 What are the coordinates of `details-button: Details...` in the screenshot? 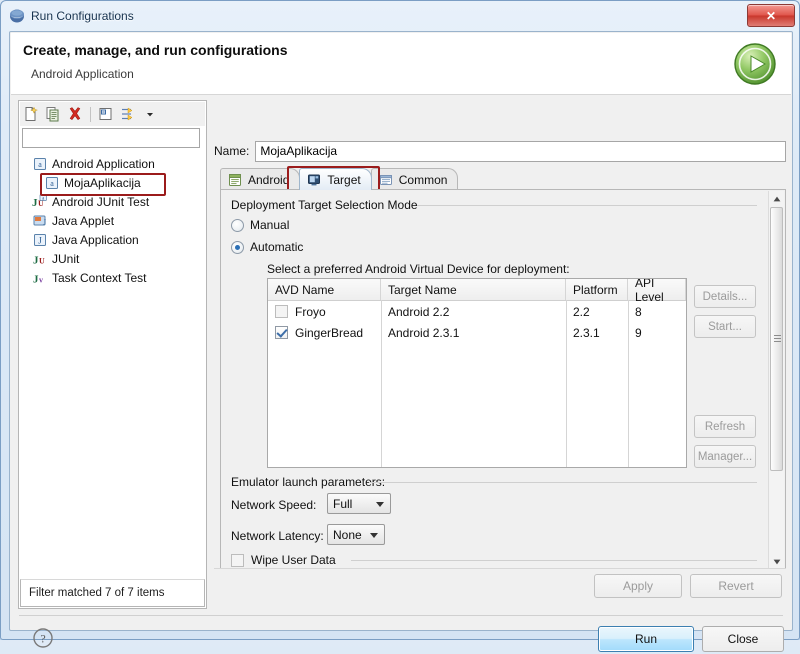 It's located at (725, 296).